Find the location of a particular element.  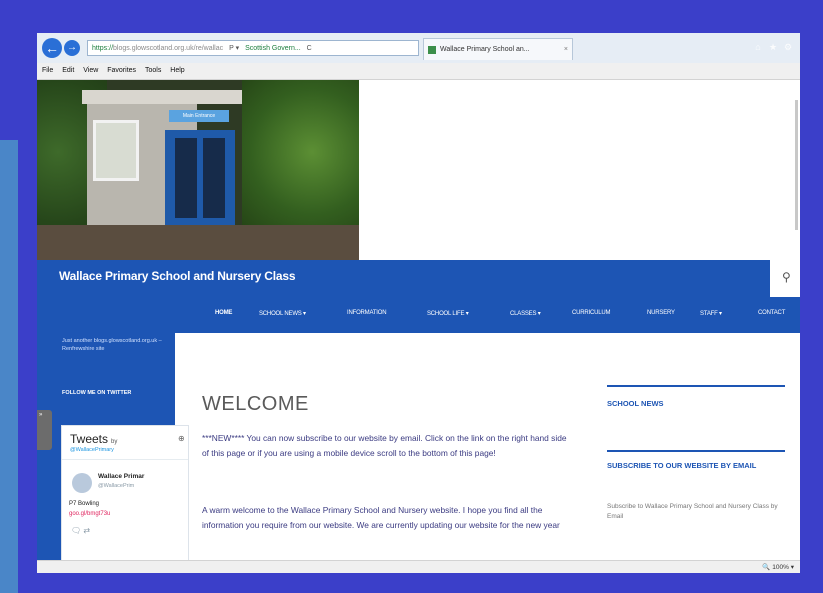

forward-icon: → is located at coordinates (72, 48).